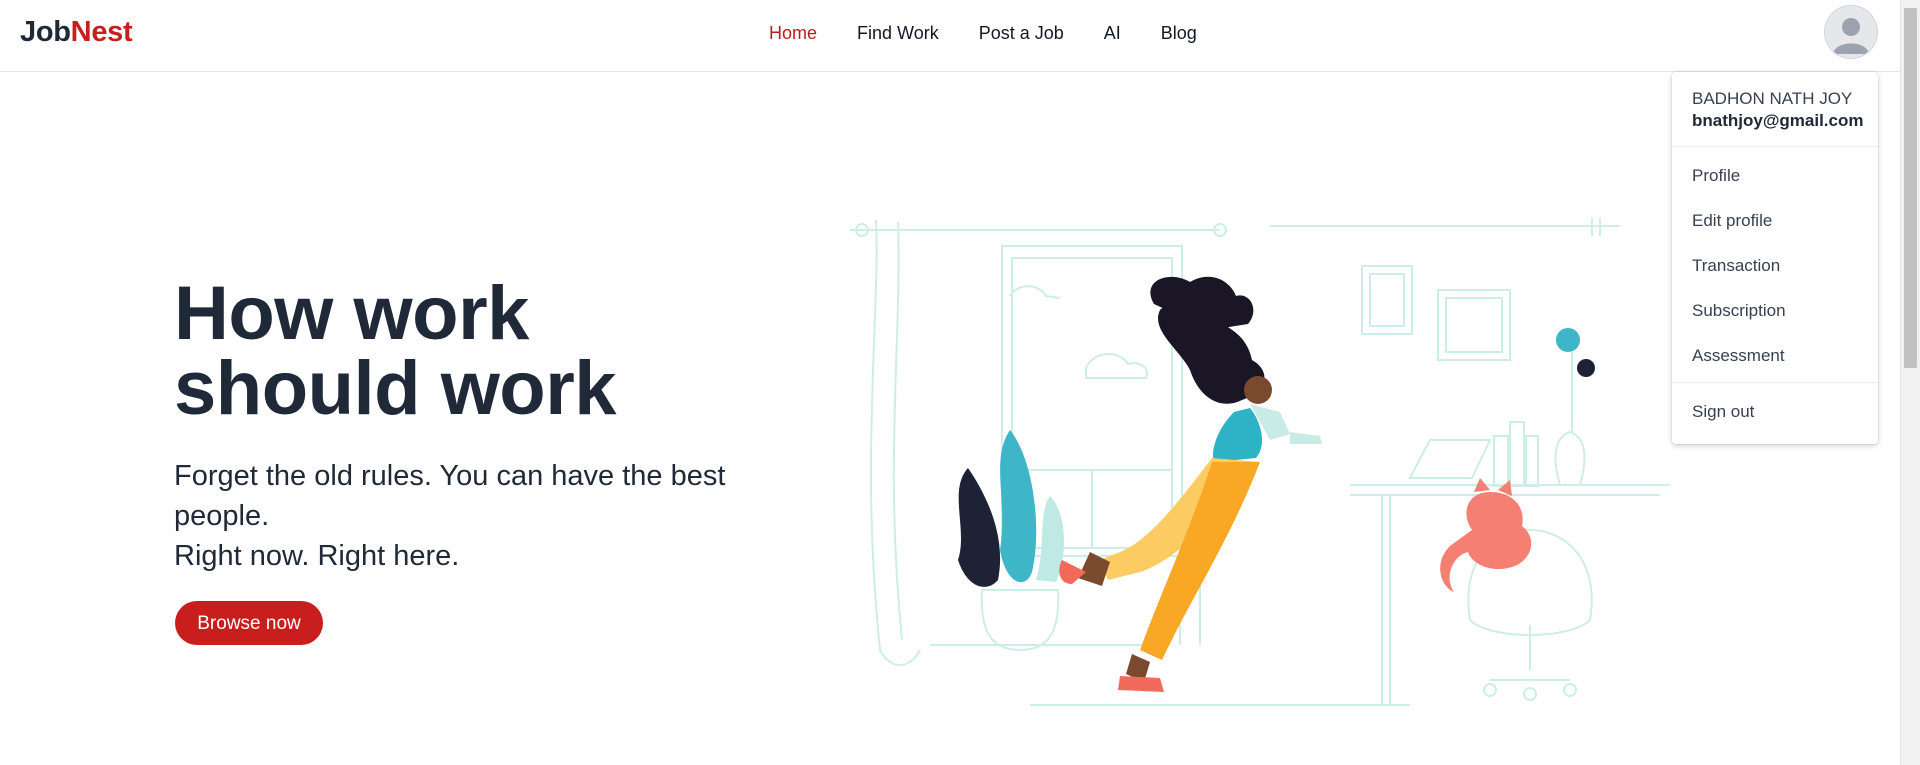 Image resolution: width=1920 pixels, height=765 pixels. Describe the element at coordinates (1775, 310) in the screenshot. I see `menu-item-subscription: Subscription` at that location.